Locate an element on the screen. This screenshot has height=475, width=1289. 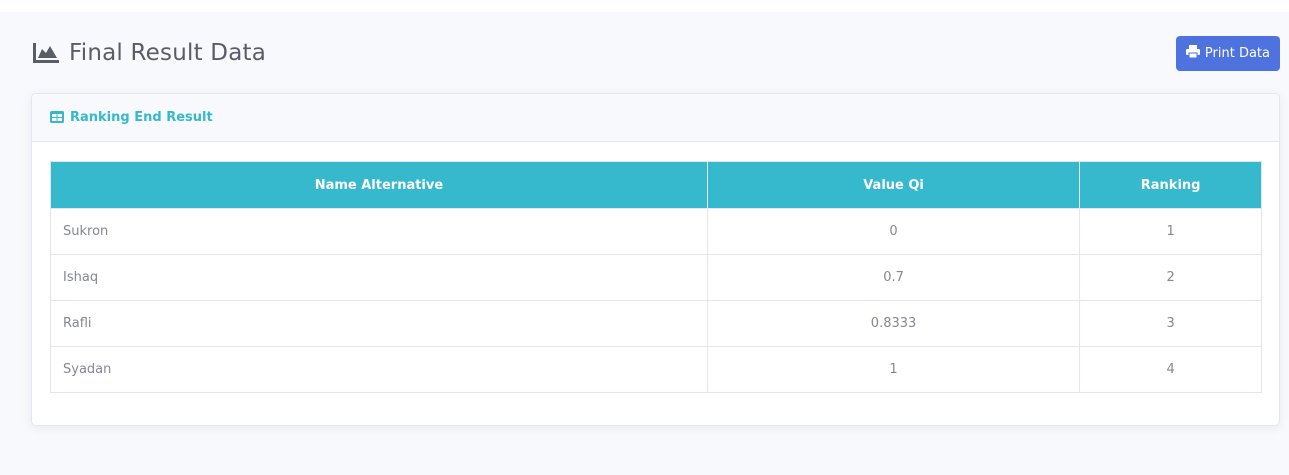
table-row: Ishaq 0.7 2 is located at coordinates (656, 277).